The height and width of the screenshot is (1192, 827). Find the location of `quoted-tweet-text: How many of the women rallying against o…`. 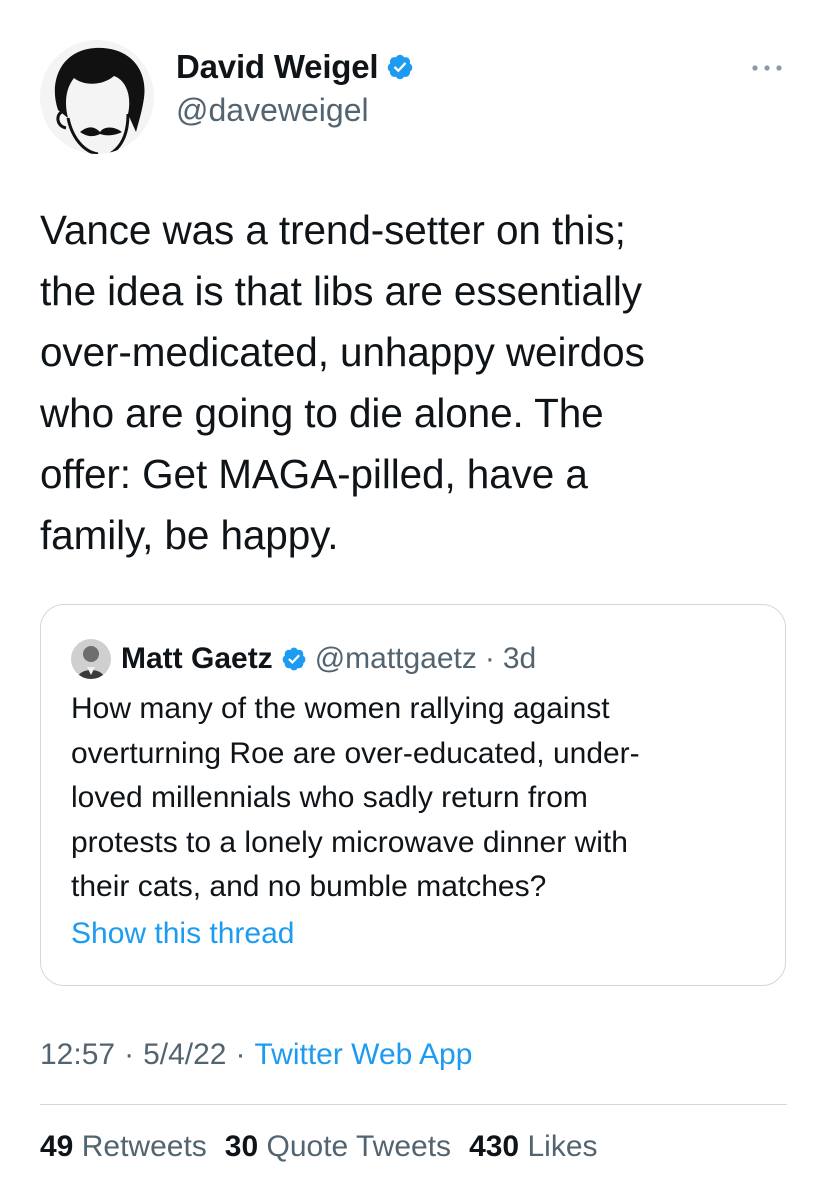

quoted-tweet-text: How many of the women rallying against o… is located at coordinates (355, 797).